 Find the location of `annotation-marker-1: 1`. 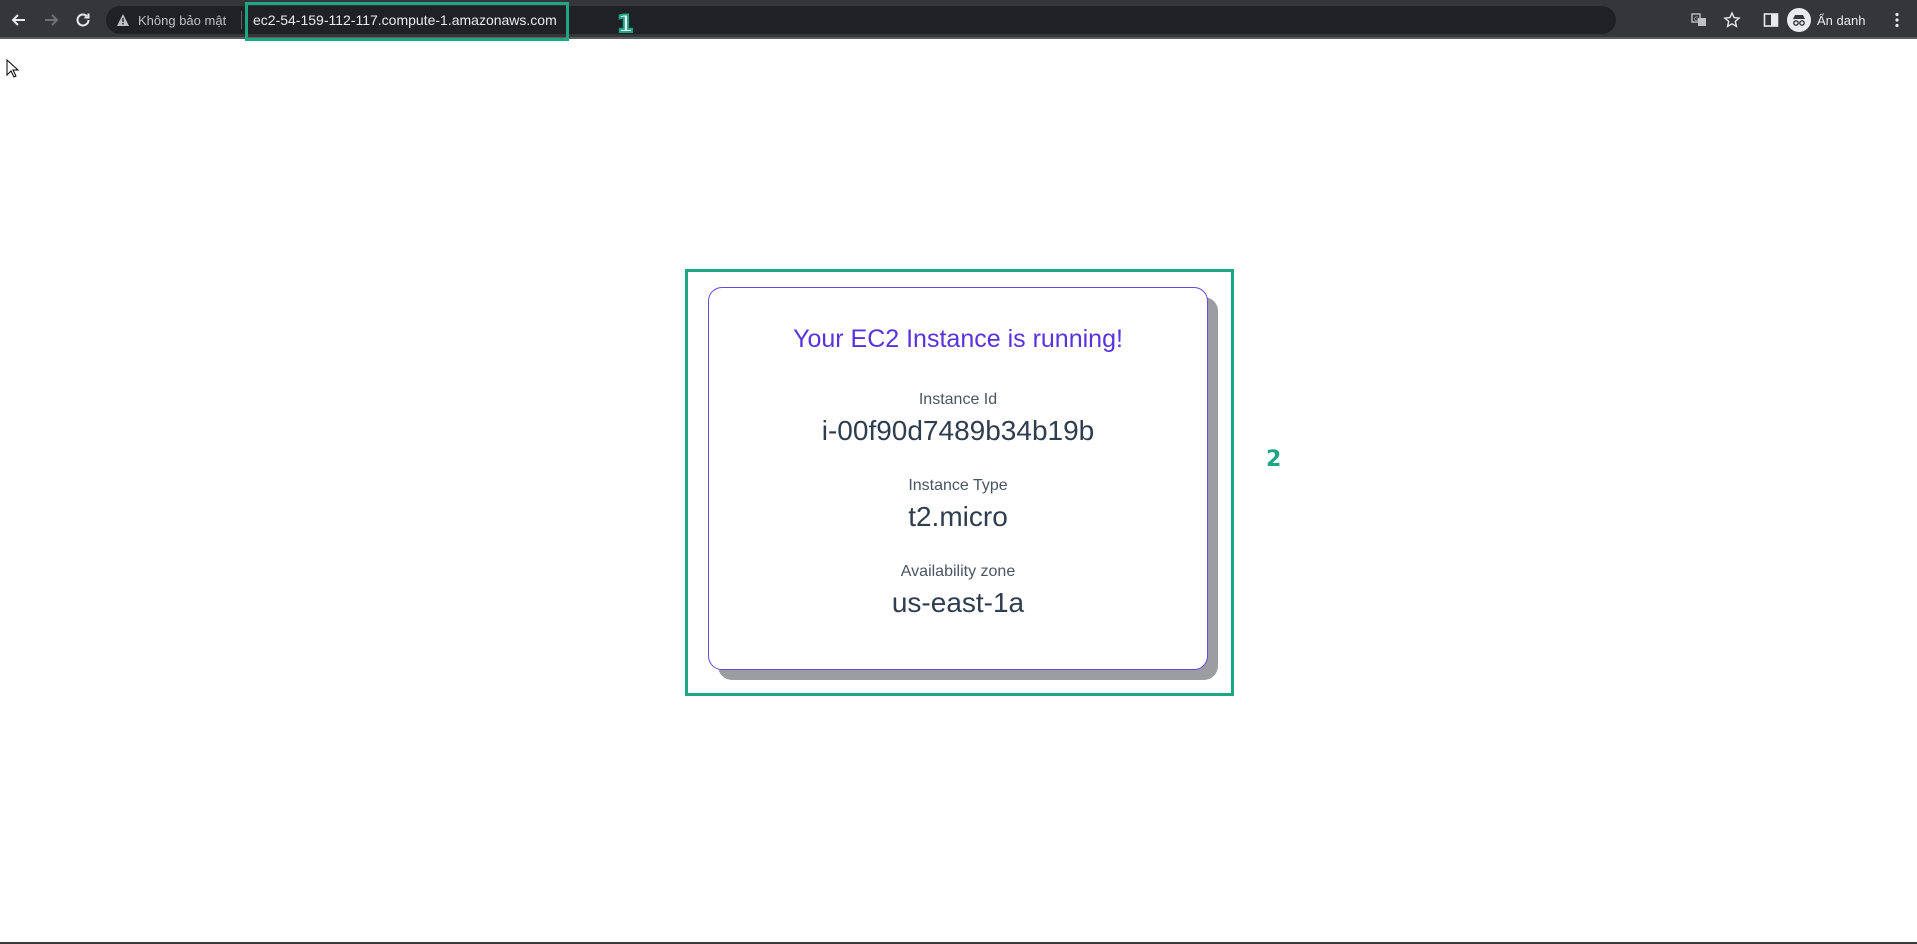

annotation-marker-1: 1 is located at coordinates (625, 24).